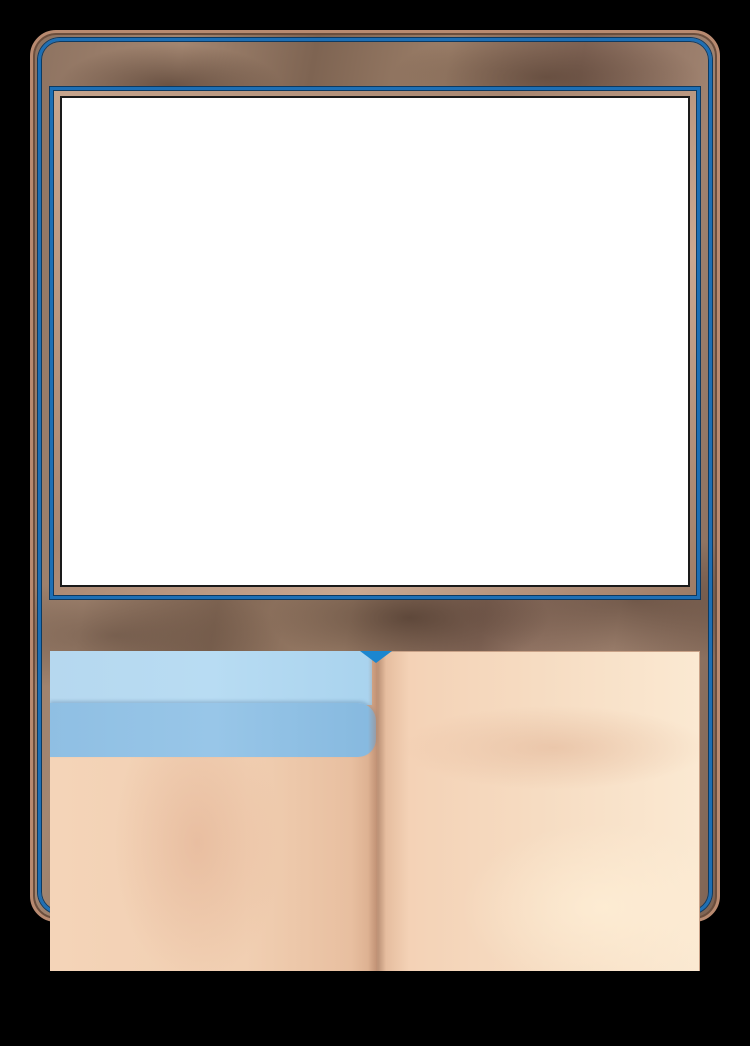 This screenshot has width=750, height=1046. I want to click on book-gutter, so click(377, 811).